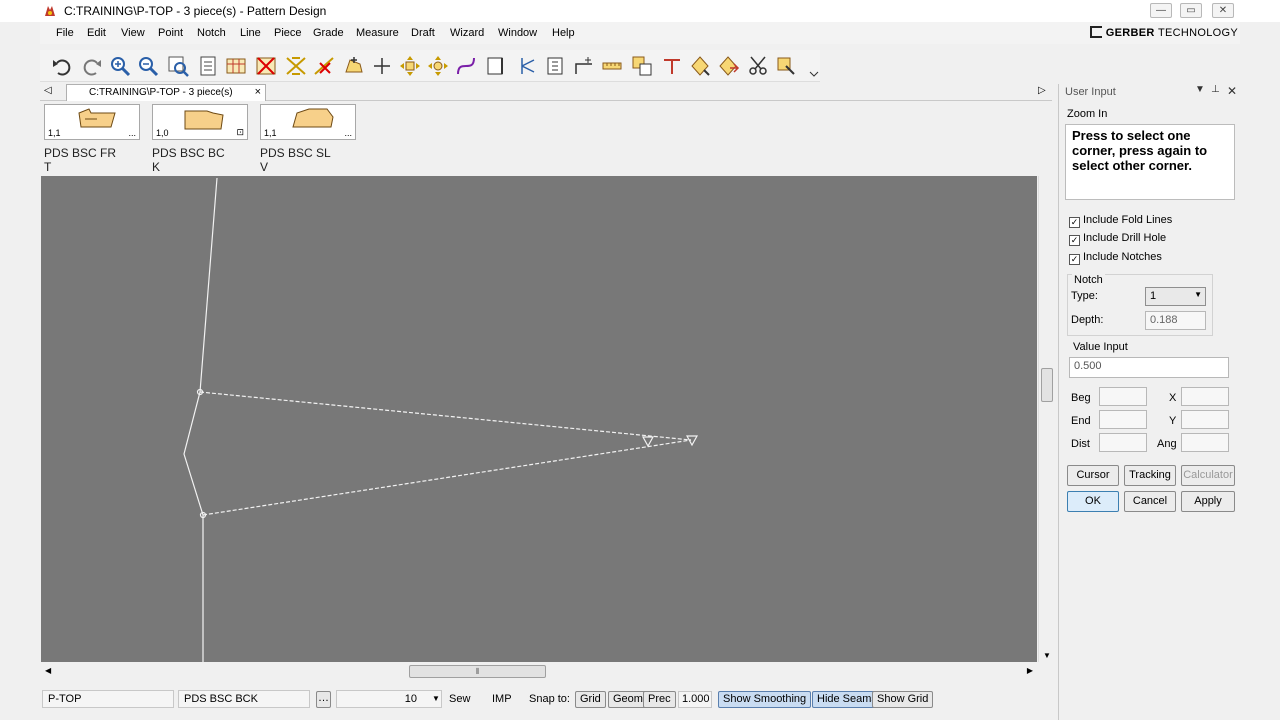 The height and width of the screenshot is (720, 1280). Describe the element at coordinates (1223, 10) in the screenshot. I see `close-window-button: ✕` at that location.